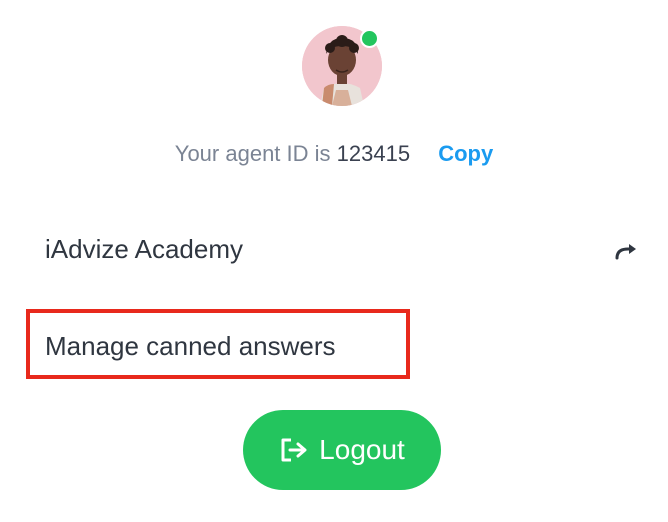  Describe the element at coordinates (252, 153) in the screenshot. I see `agent-id-label: Your agent ID is` at that location.